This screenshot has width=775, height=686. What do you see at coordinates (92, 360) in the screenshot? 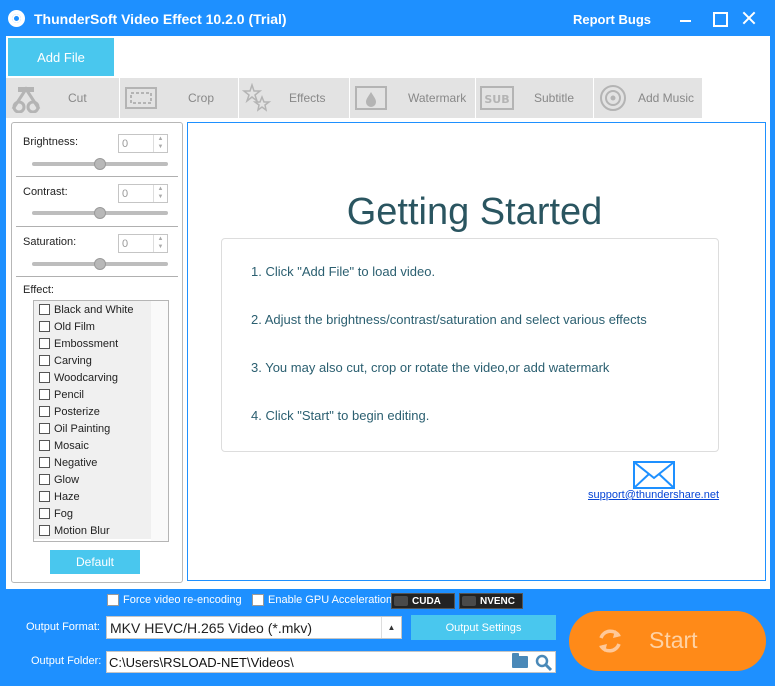
I see `effect-item: Carving` at bounding box center [92, 360].